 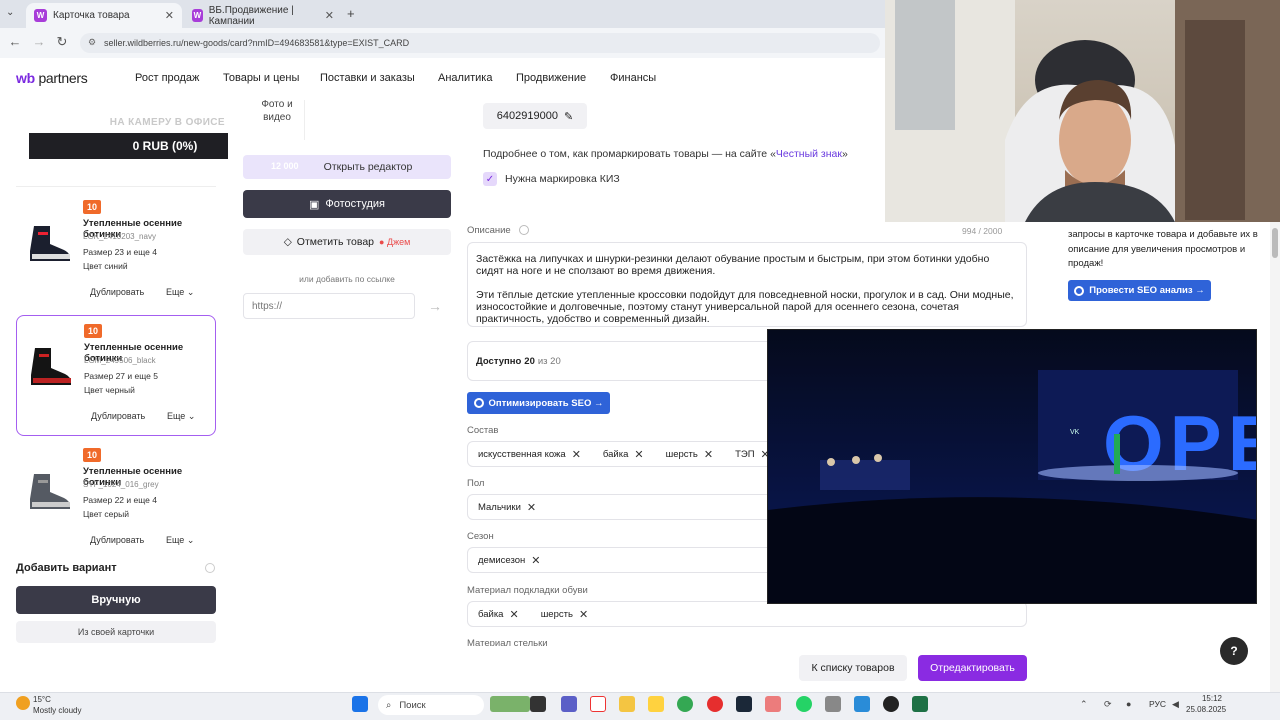 I want to click on nav-finance: Финансы, so click(x=633, y=78).